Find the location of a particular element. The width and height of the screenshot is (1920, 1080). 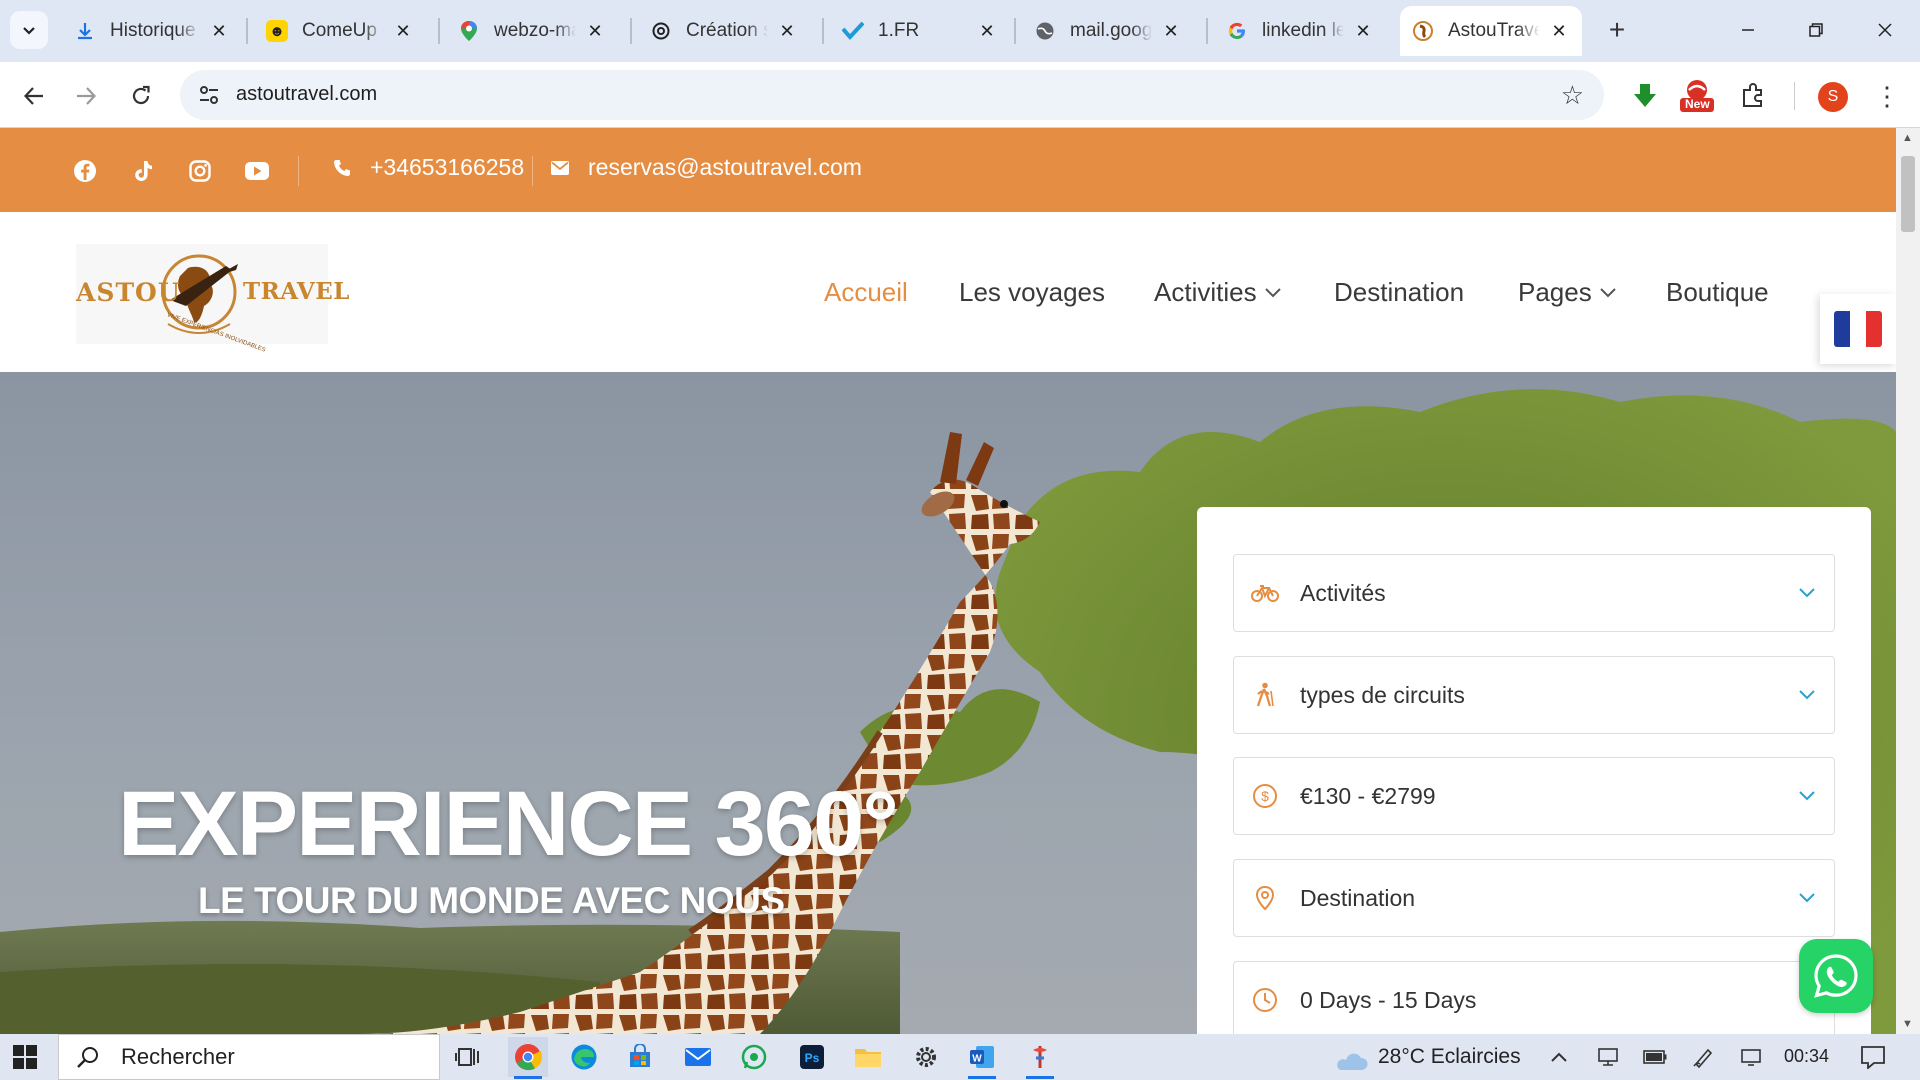

dollar-circle-icon: $ is located at coordinates (1265, 796).